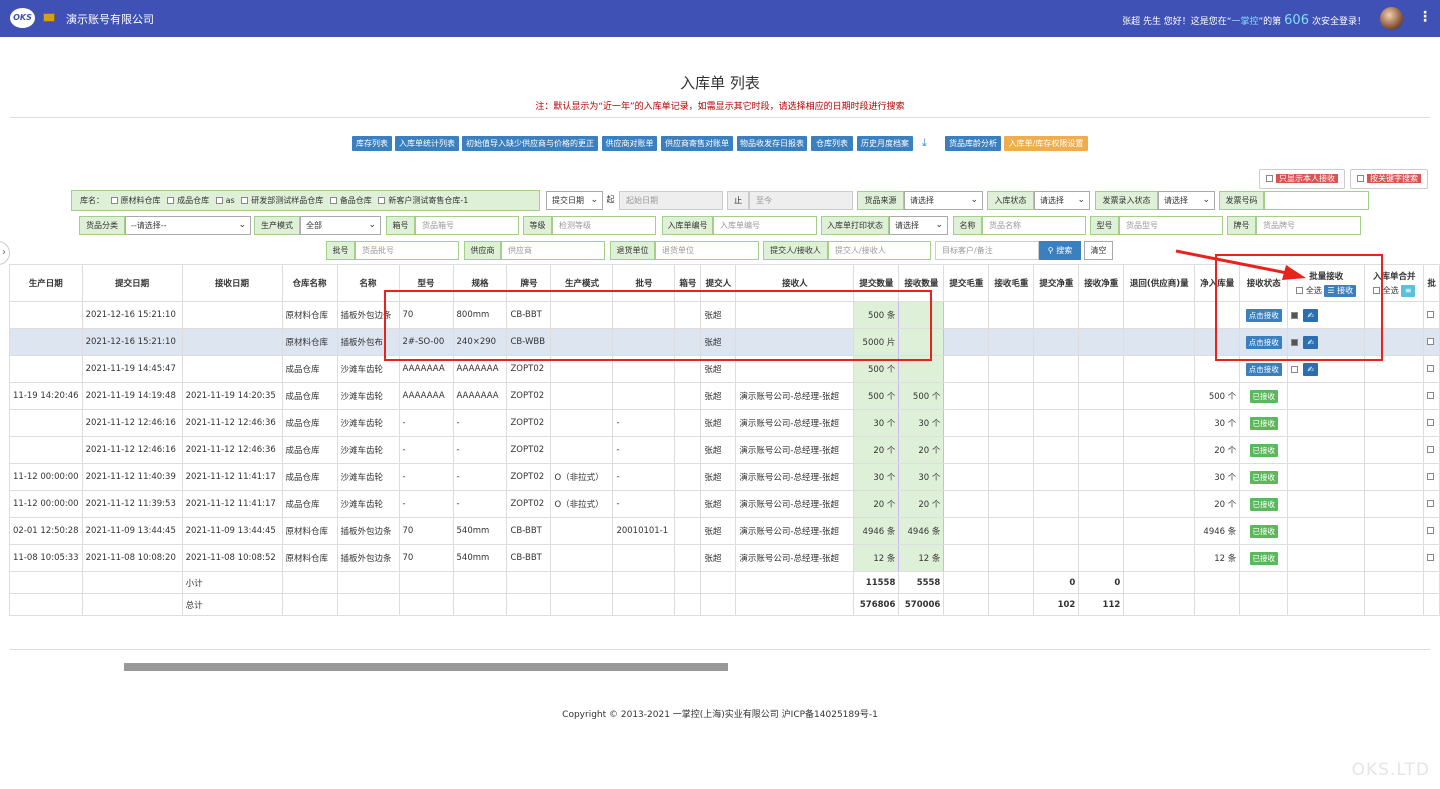  What do you see at coordinates (707, 250) in the screenshot?
I see `return-unit-input: 退货单位` at bounding box center [707, 250].